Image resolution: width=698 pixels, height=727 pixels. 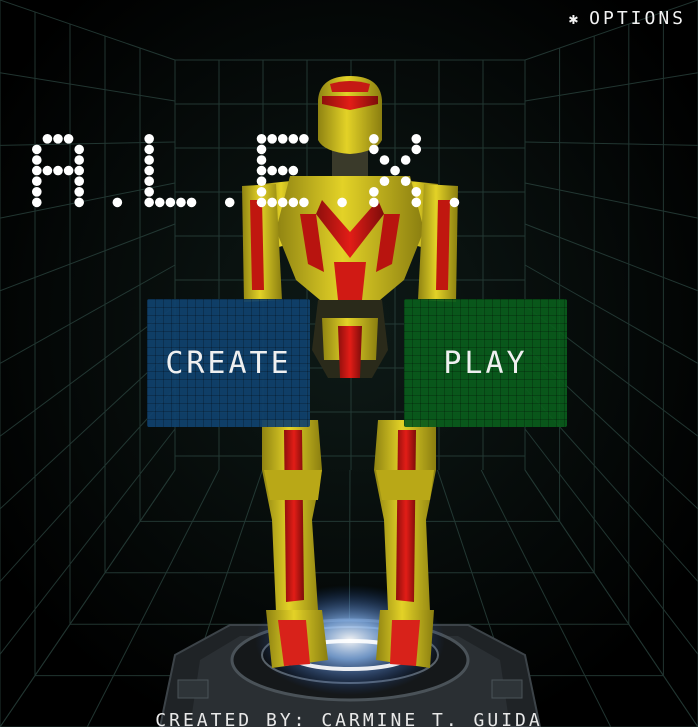 I want to click on create-button-label: CREATE, so click(x=228, y=363).